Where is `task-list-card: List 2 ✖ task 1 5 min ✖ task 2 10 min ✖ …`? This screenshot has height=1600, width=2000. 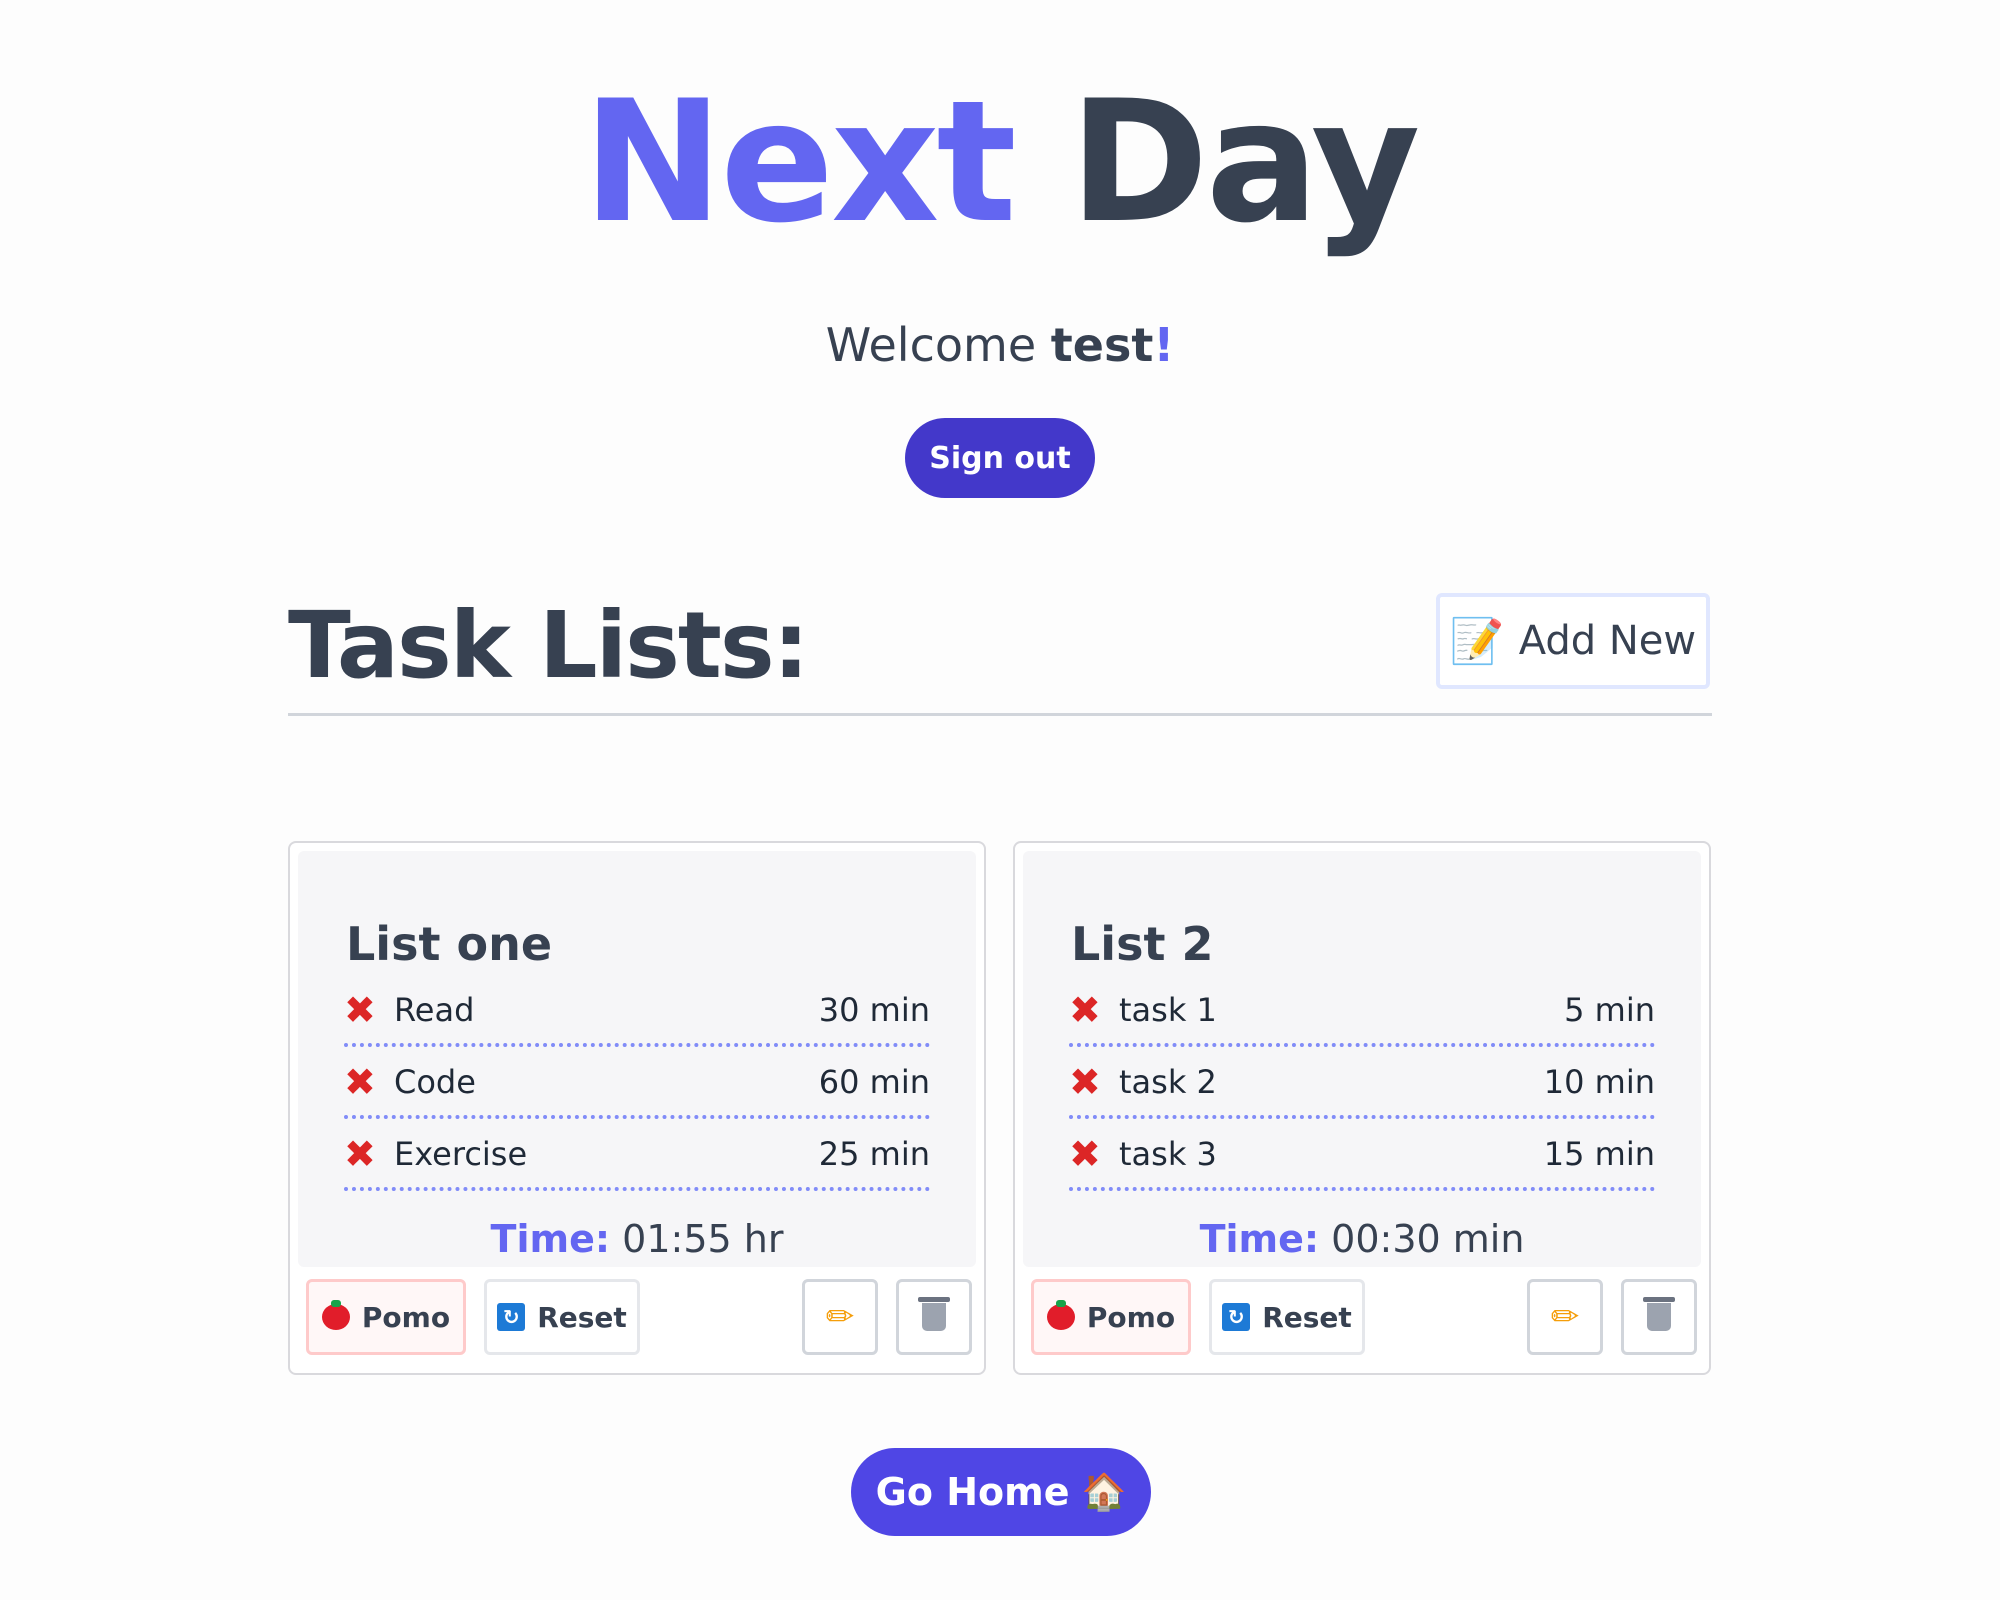 task-list-card: List 2 ✖ task 1 5 min ✖ task 2 10 min ✖ … is located at coordinates (1362, 1108).